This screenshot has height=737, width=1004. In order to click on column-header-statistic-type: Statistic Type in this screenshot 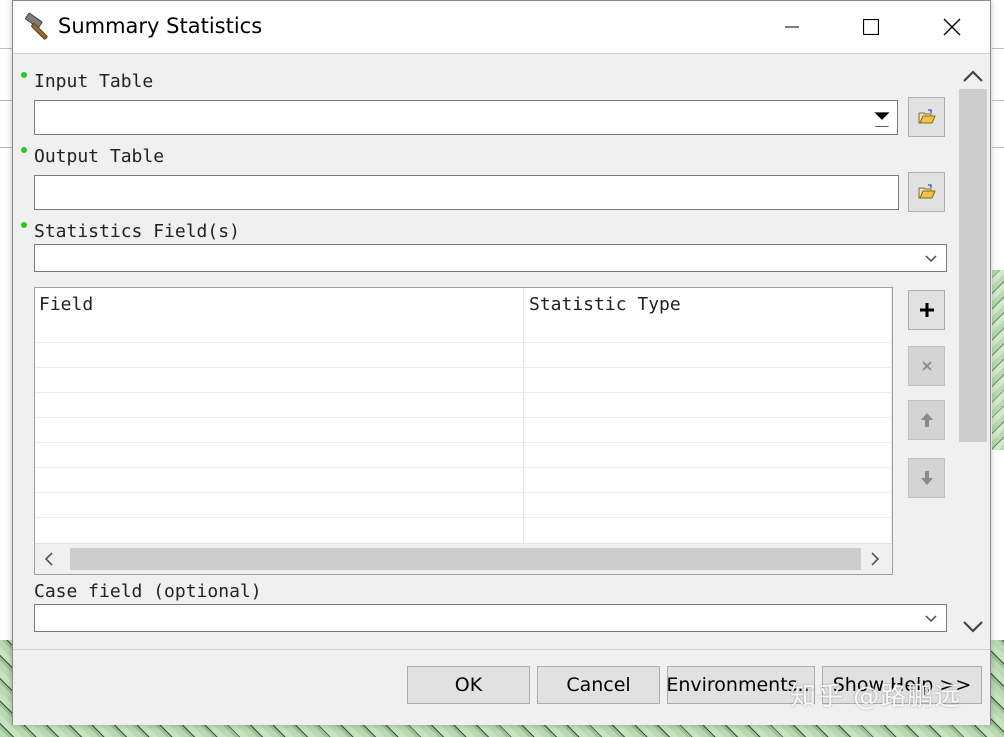, I will do `click(605, 304)`.